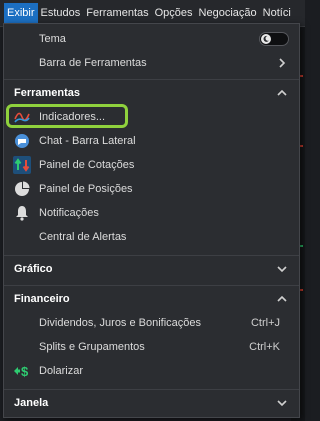 This screenshot has height=421, width=320. I want to click on menu-item-dividendos: Dividendos, Juros e Bonificações Ctrl+J, so click(151, 323).